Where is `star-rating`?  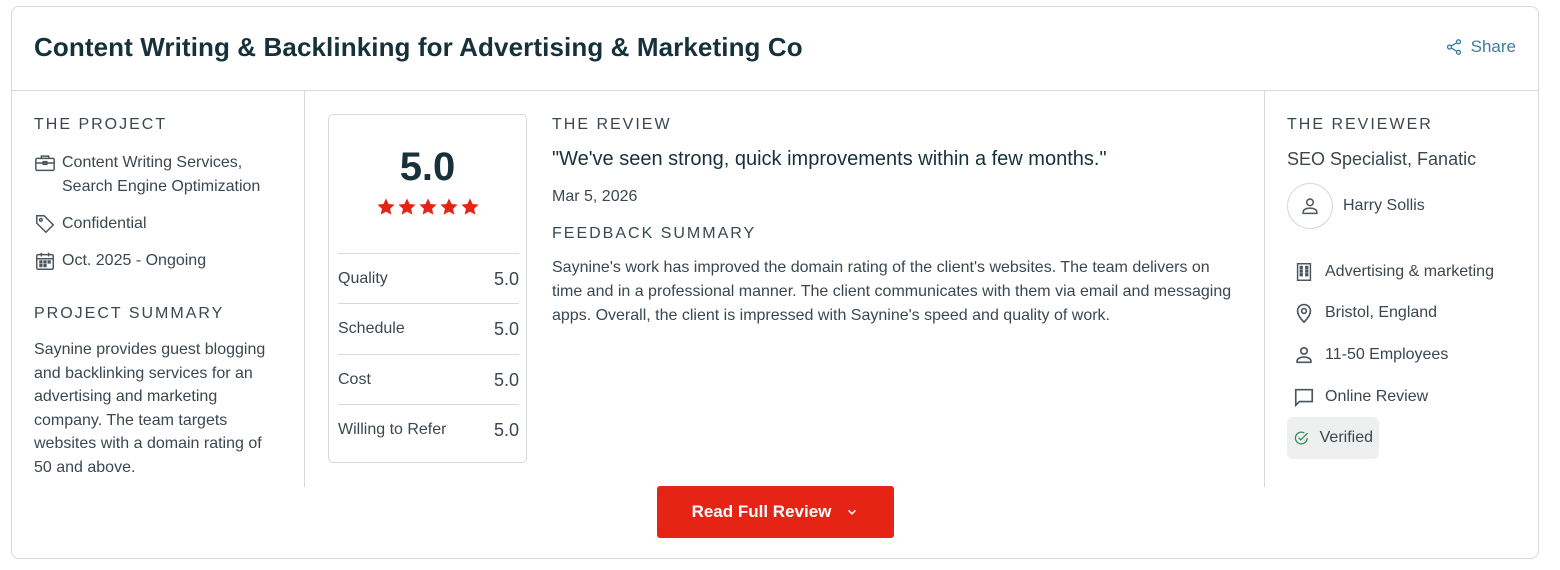
star-rating is located at coordinates (427, 207).